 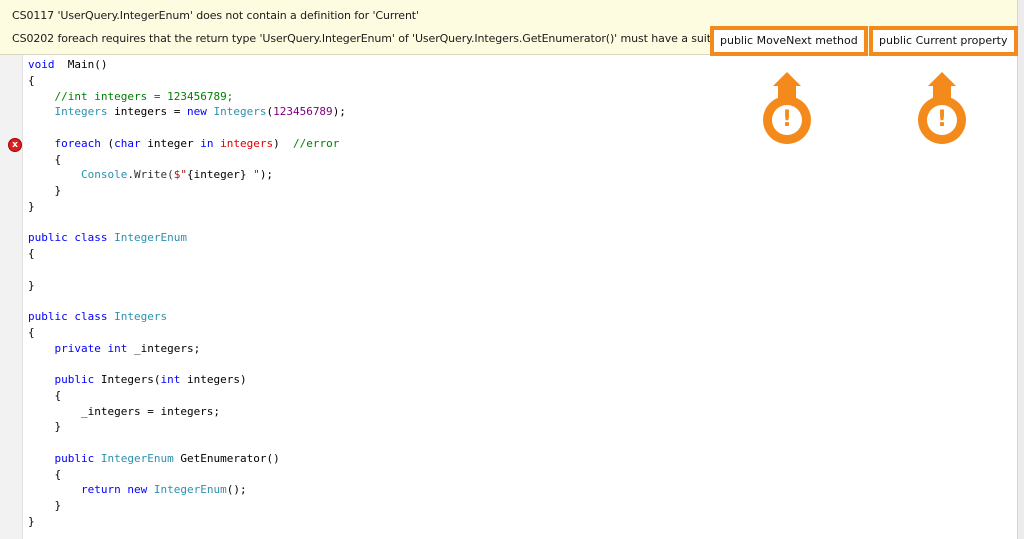 I want to click on code-line: Console.Write($"{integer} ");, so click(x=150, y=175).